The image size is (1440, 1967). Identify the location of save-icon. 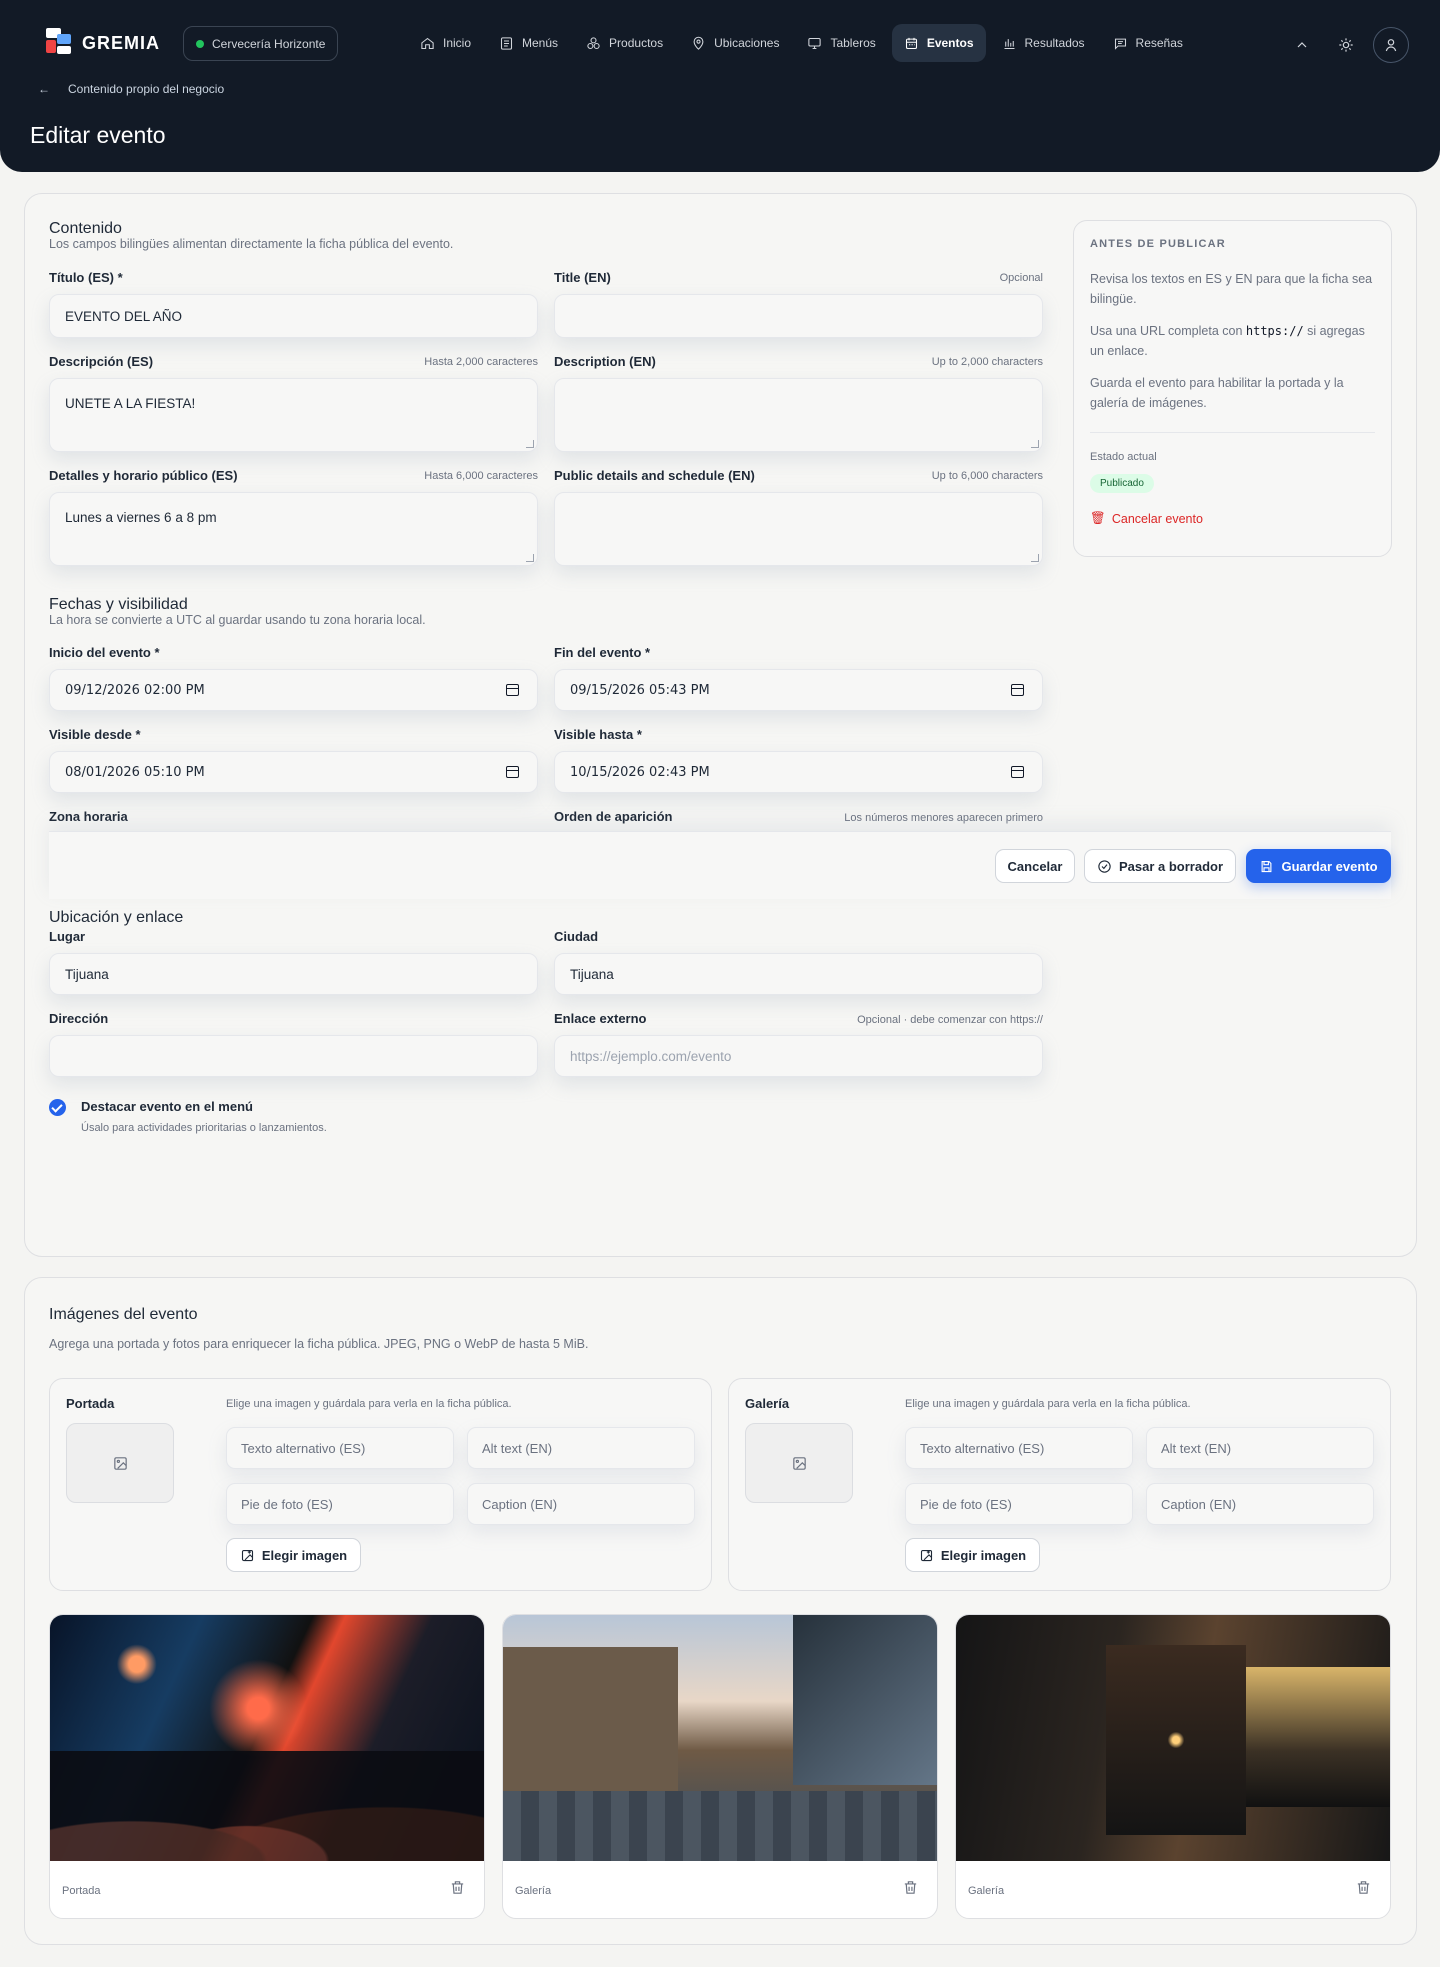
(1267, 866).